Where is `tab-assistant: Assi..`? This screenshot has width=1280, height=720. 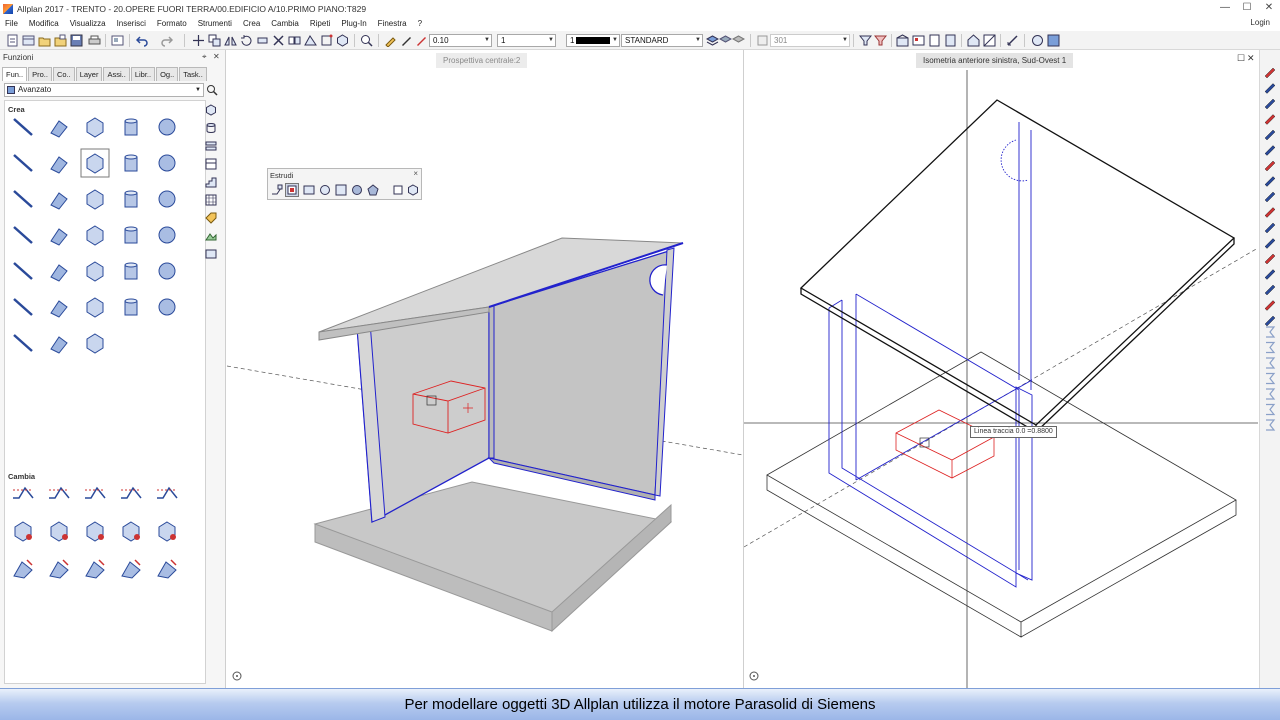
tab-assistant: Assi.. is located at coordinates (116, 74).